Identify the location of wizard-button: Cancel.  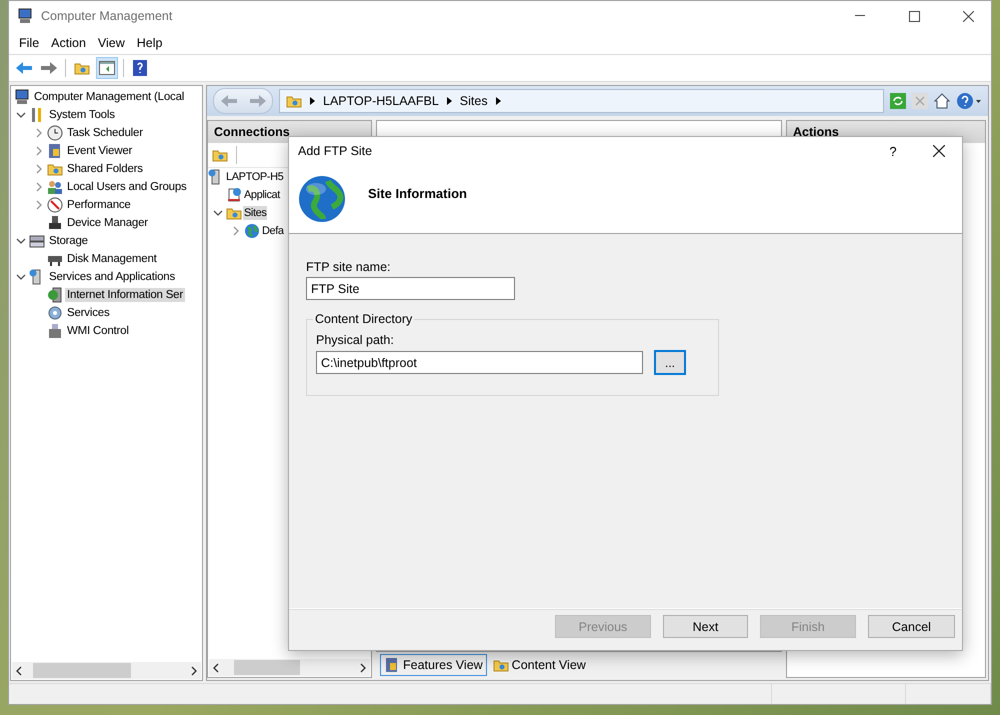
(911, 626).